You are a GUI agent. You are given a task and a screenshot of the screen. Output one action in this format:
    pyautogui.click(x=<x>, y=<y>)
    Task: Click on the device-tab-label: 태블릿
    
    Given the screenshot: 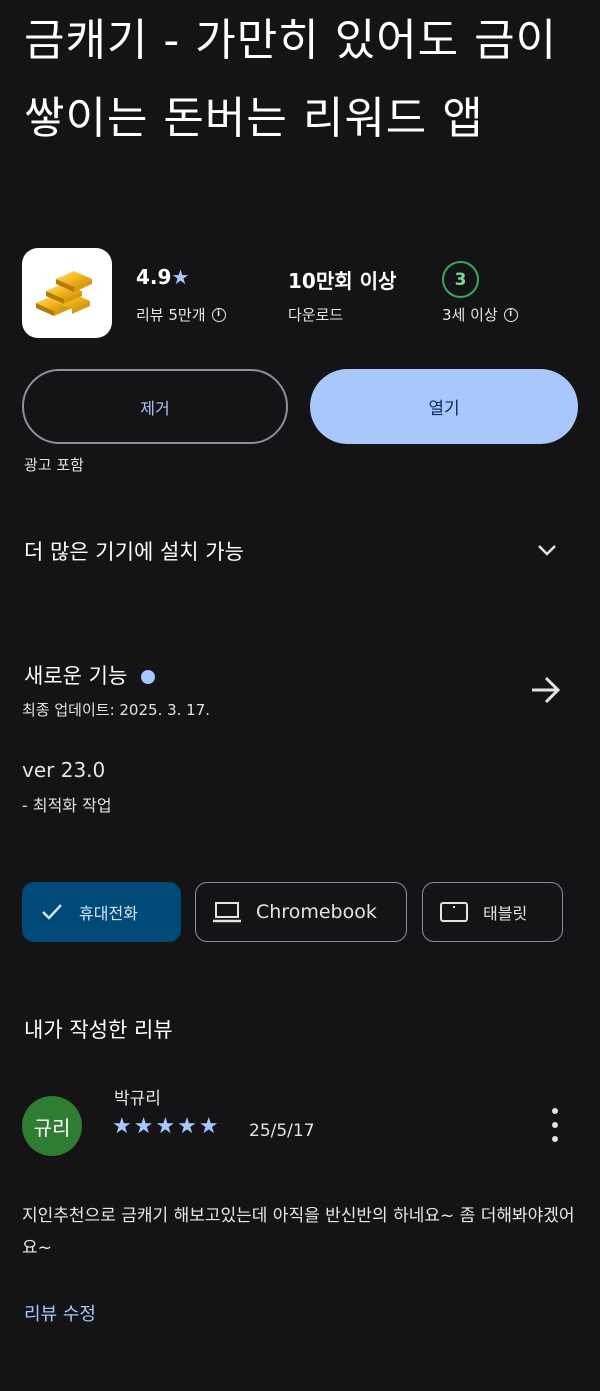 What is the action you would take?
    pyautogui.click(x=505, y=913)
    